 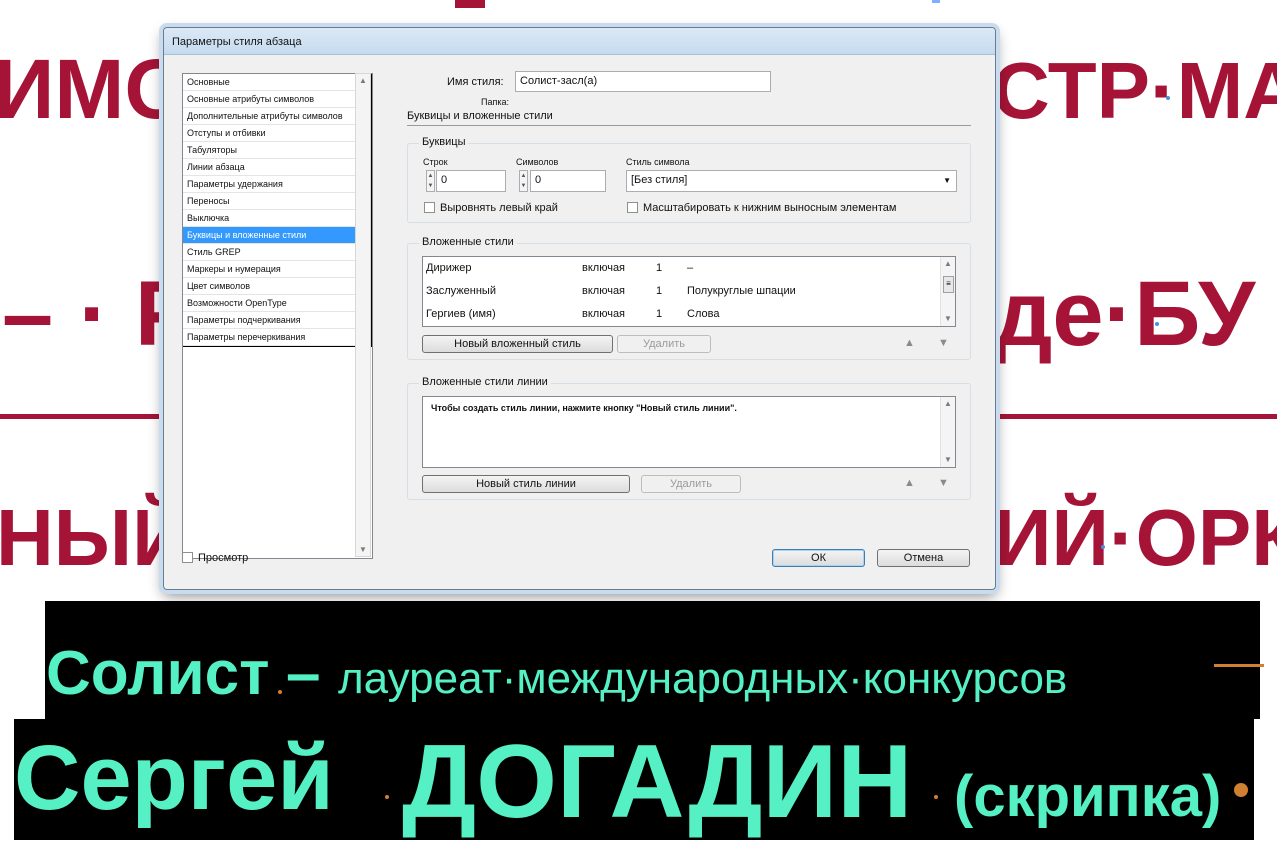 I want to click on char-style-label: Стиль символа, so click(x=658, y=162).